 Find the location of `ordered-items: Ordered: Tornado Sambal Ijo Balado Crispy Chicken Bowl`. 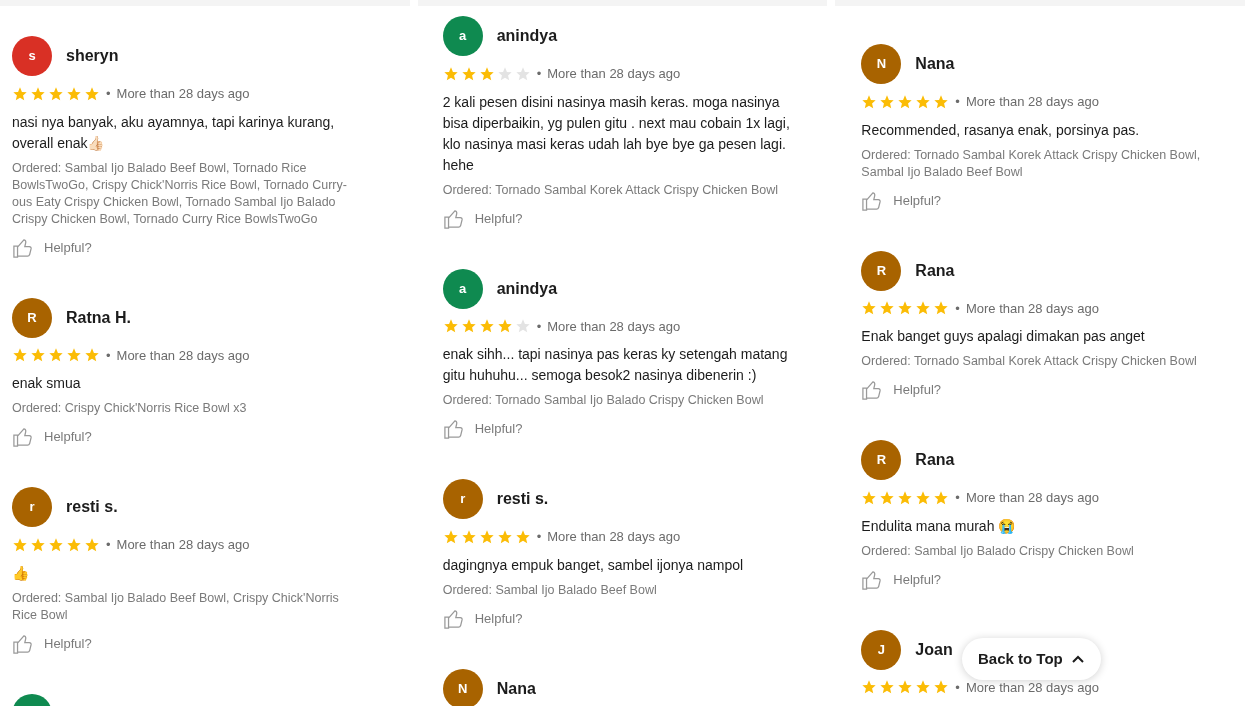

ordered-items: Ordered: Tornado Sambal Ijo Balado Crispy Chicken Bowl is located at coordinates (603, 400).